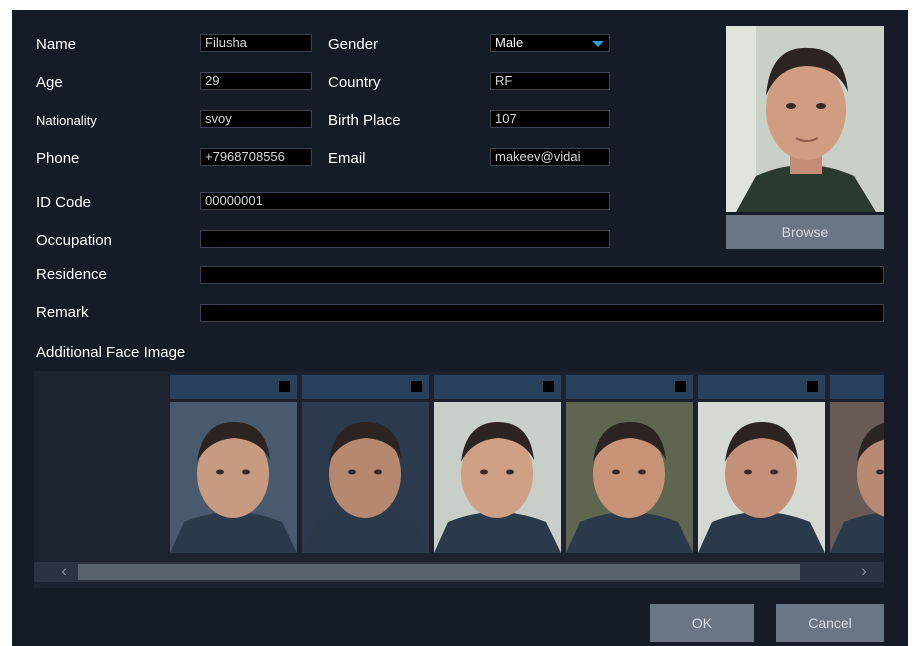 This screenshot has width=918, height=646. What do you see at coordinates (256, 43) in the screenshot?
I see `name-field: Filusha` at bounding box center [256, 43].